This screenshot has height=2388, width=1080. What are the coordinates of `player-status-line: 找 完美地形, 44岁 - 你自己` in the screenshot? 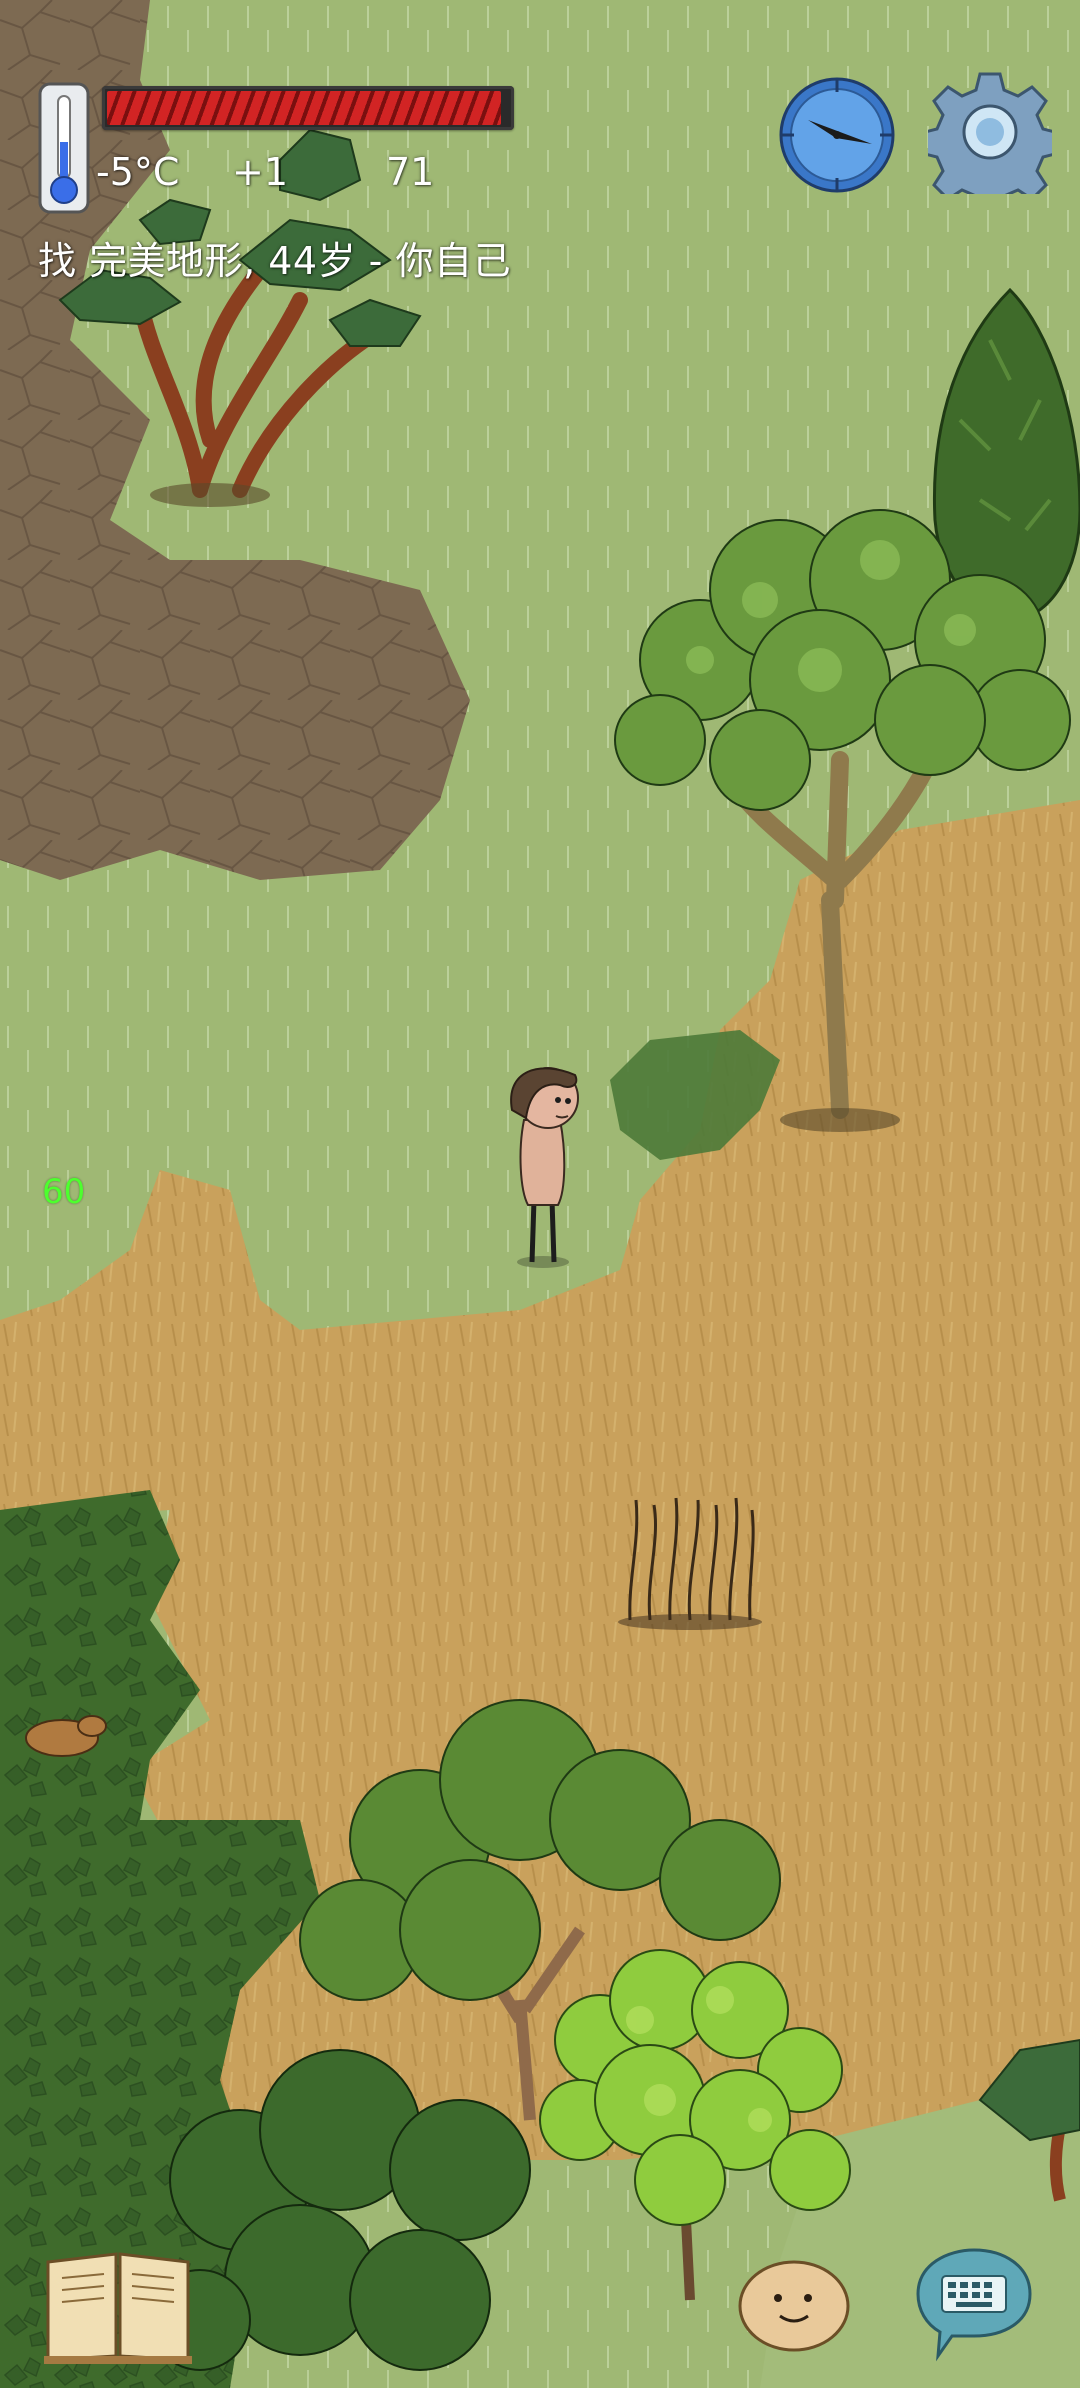 It's located at (274, 261).